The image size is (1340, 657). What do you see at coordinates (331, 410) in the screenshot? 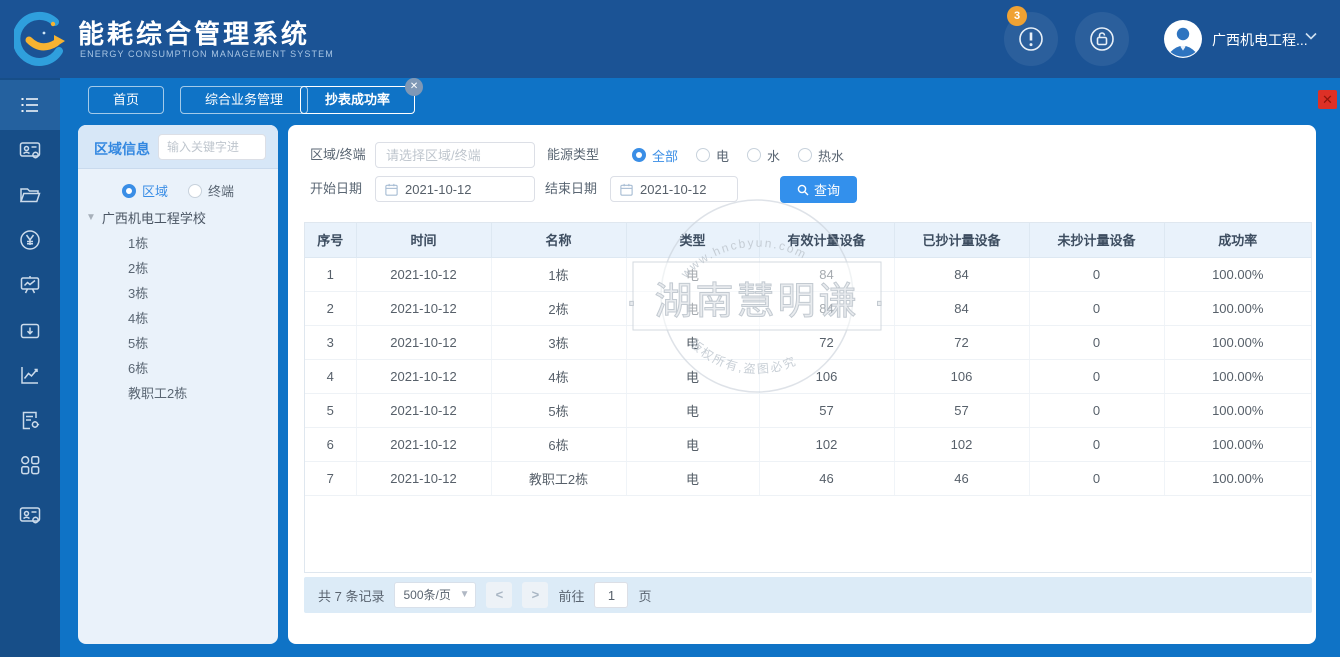
I see `table-cell: 5` at bounding box center [331, 410].